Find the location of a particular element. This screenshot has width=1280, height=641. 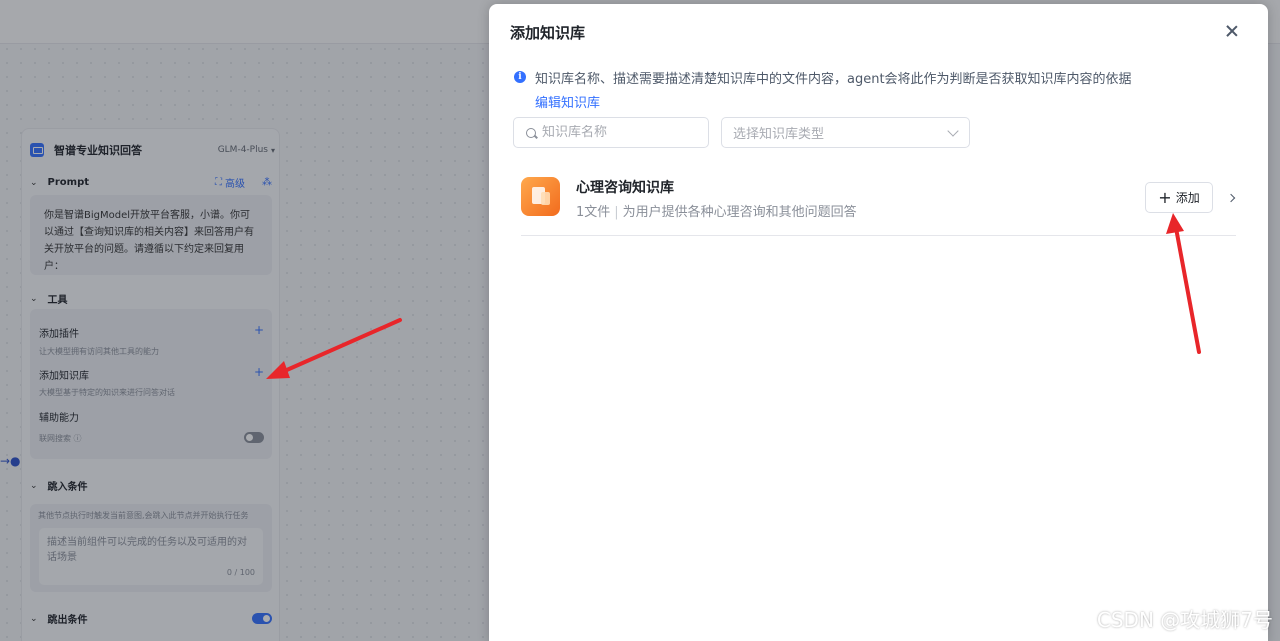

kb-description: 为用户提供各种心理咨询和其他问题回答 is located at coordinates (739, 212).